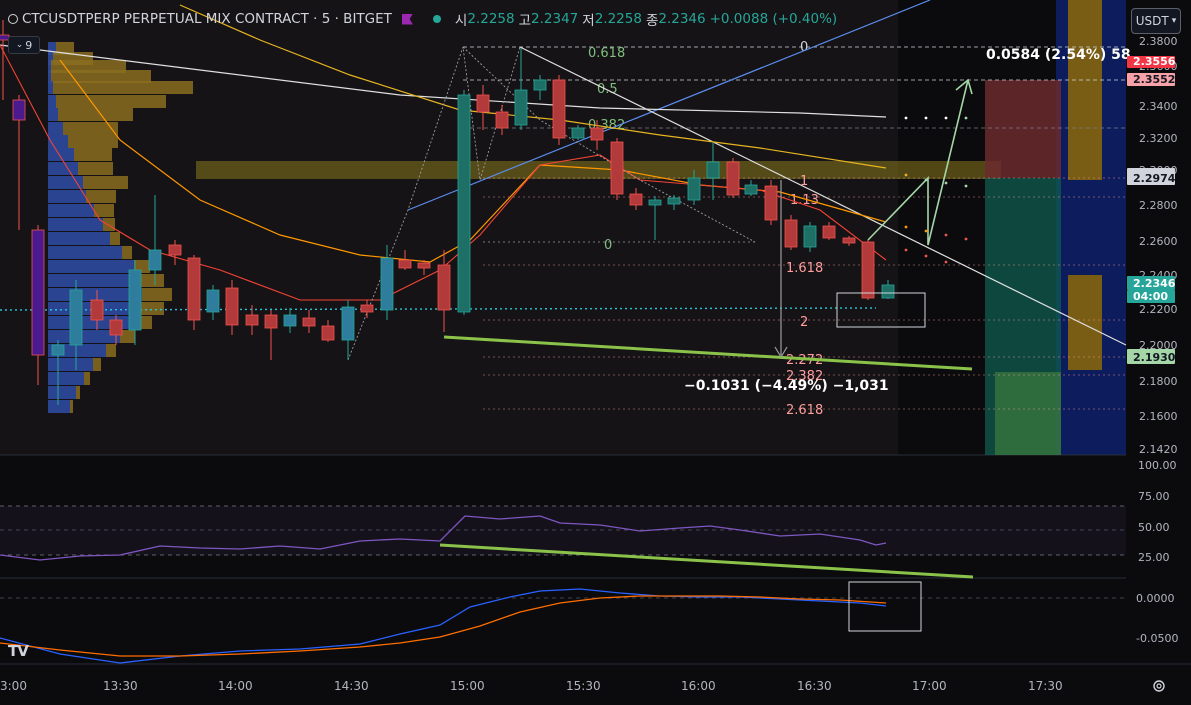 The image size is (1191, 705). What do you see at coordinates (1158, 205) in the screenshot?
I see `price-tick: 2.2800` at bounding box center [1158, 205].